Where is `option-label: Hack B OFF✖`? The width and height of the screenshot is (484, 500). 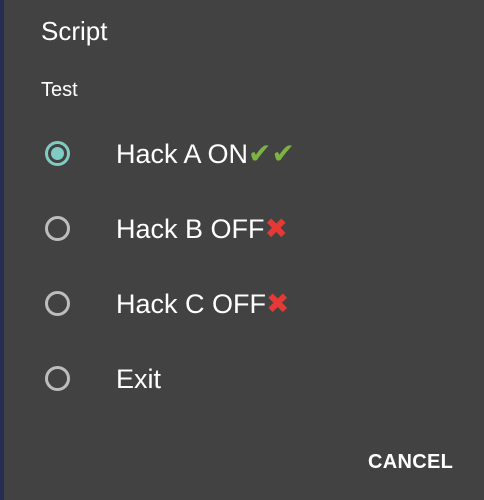 option-label: Hack B OFF✖ is located at coordinates (202, 229).